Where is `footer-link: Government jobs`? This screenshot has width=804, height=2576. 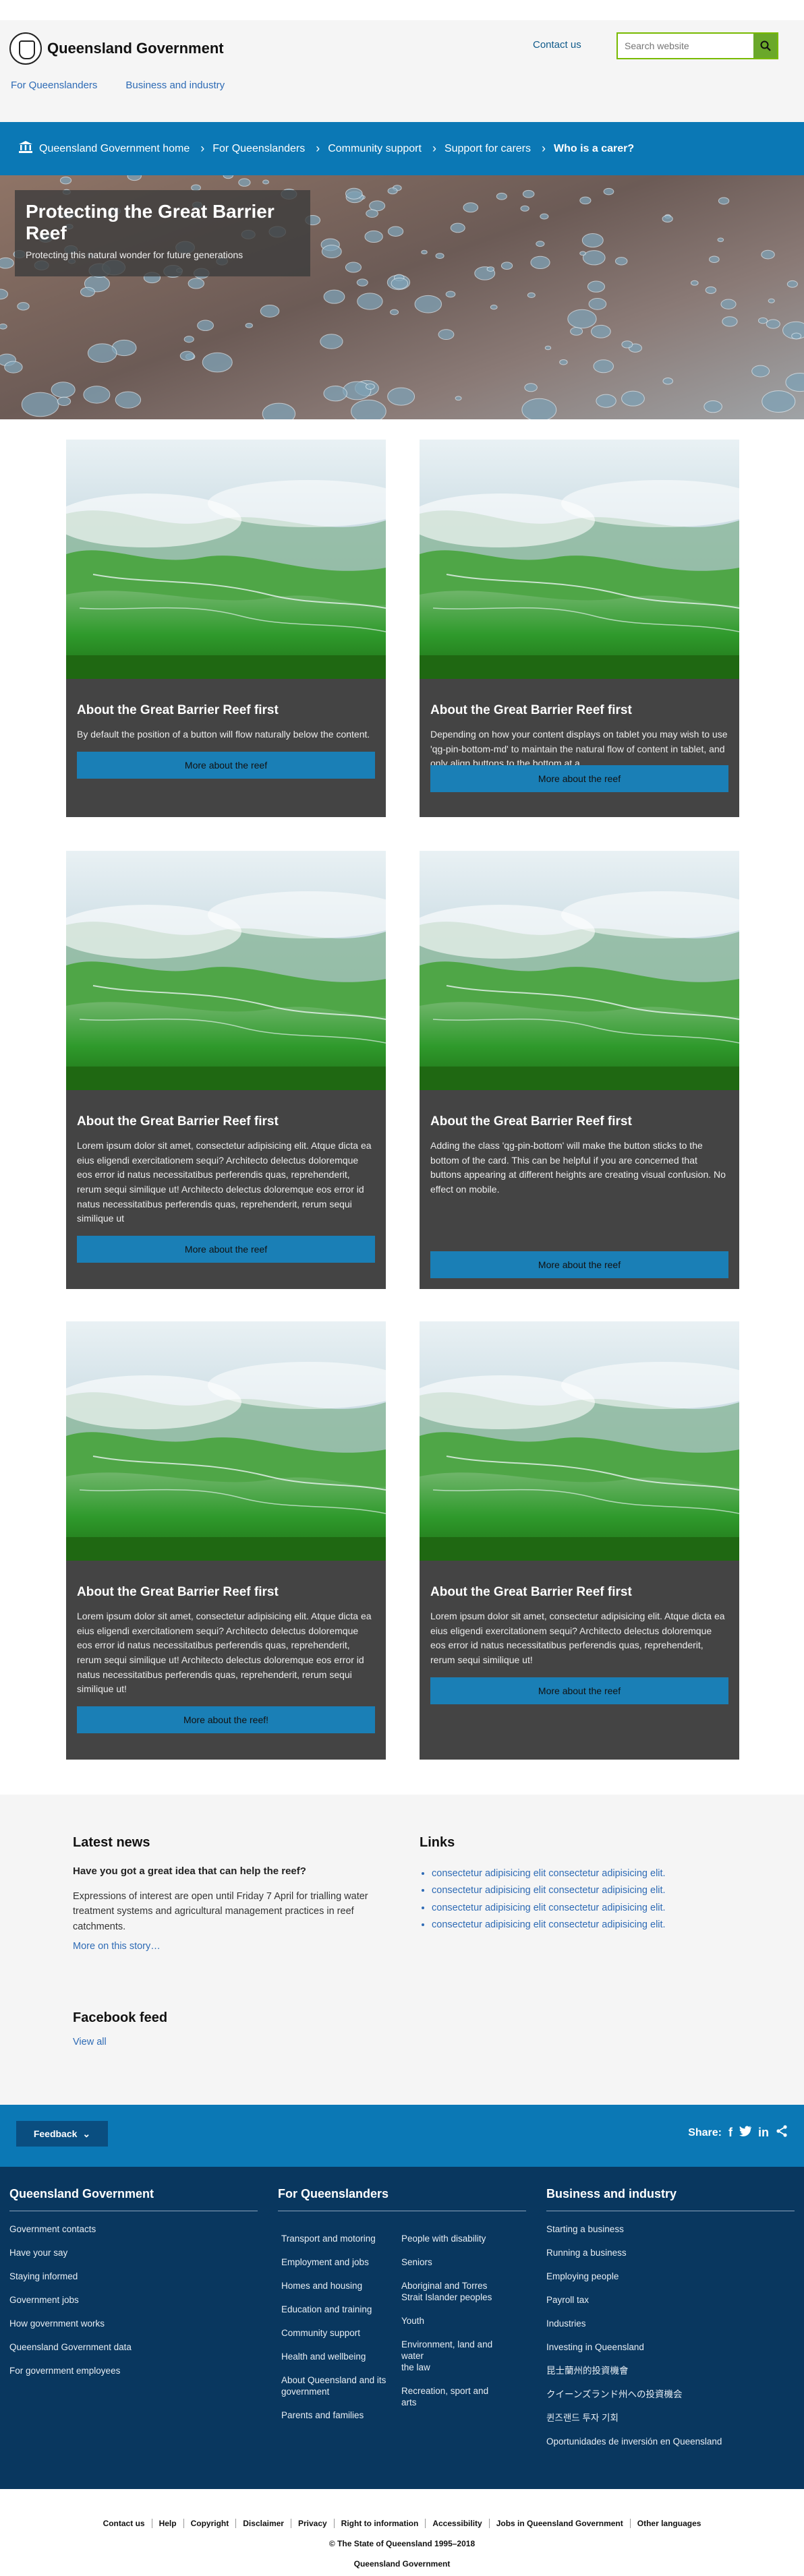 footer-link: Government jobs is located at coordinates (133, 2300).